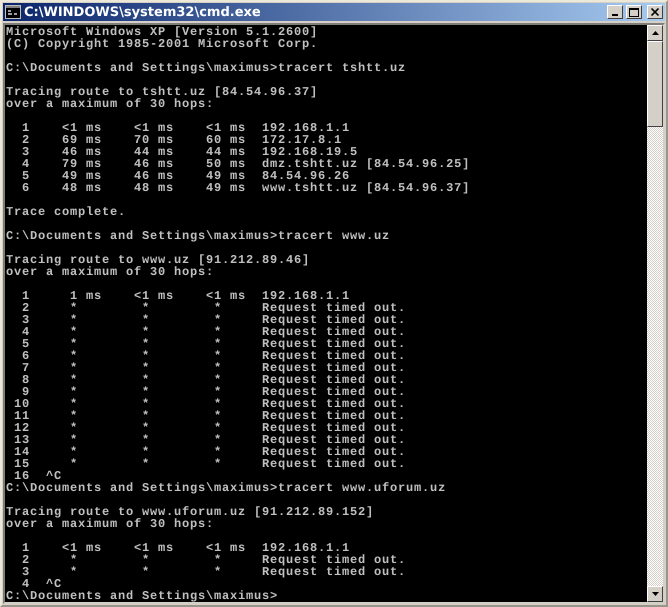 The width and height of the screenshot is (668, 607). Describe the element at coordinates (209, 464) in the screenshot. I see `console-line: 15 * * * Request timed out.` at that location.